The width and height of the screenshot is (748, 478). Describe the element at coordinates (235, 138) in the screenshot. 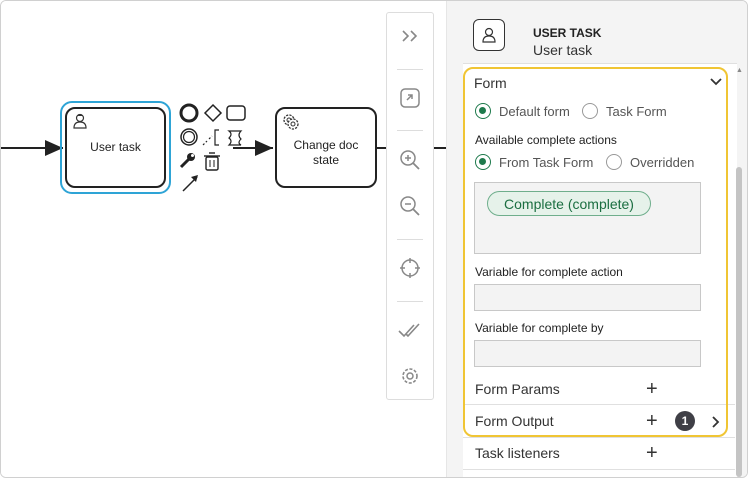

I see `script-icon` at that location.